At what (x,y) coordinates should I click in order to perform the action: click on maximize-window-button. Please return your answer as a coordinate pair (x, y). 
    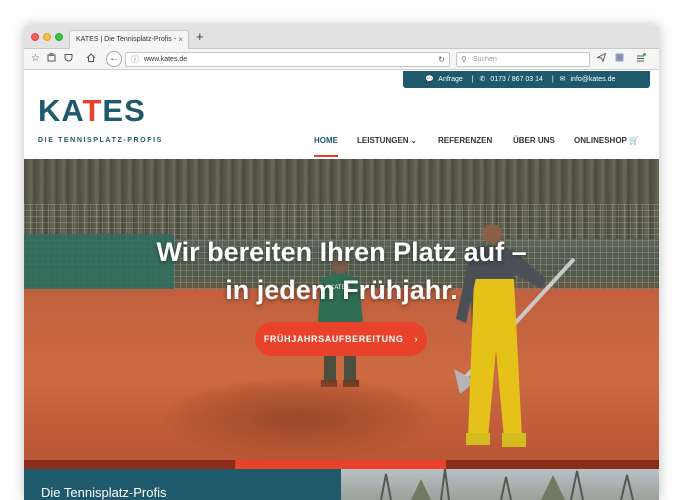
    Looking at the image, I should click on (59, 37).